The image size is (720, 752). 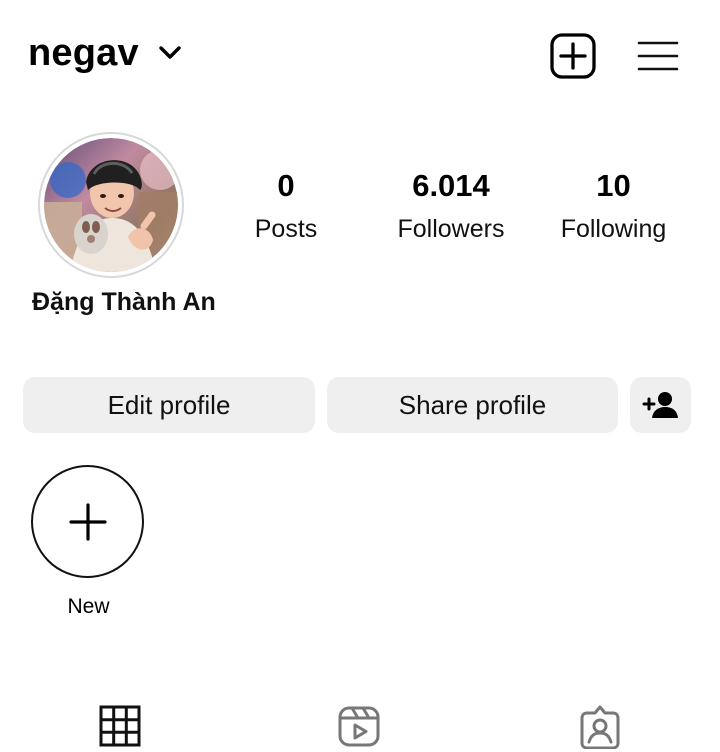 What do you see at coordinates (451, 207) in the screenshot?
I see `followers-count: 6.014 Followers` at bounding box center [451, 207].